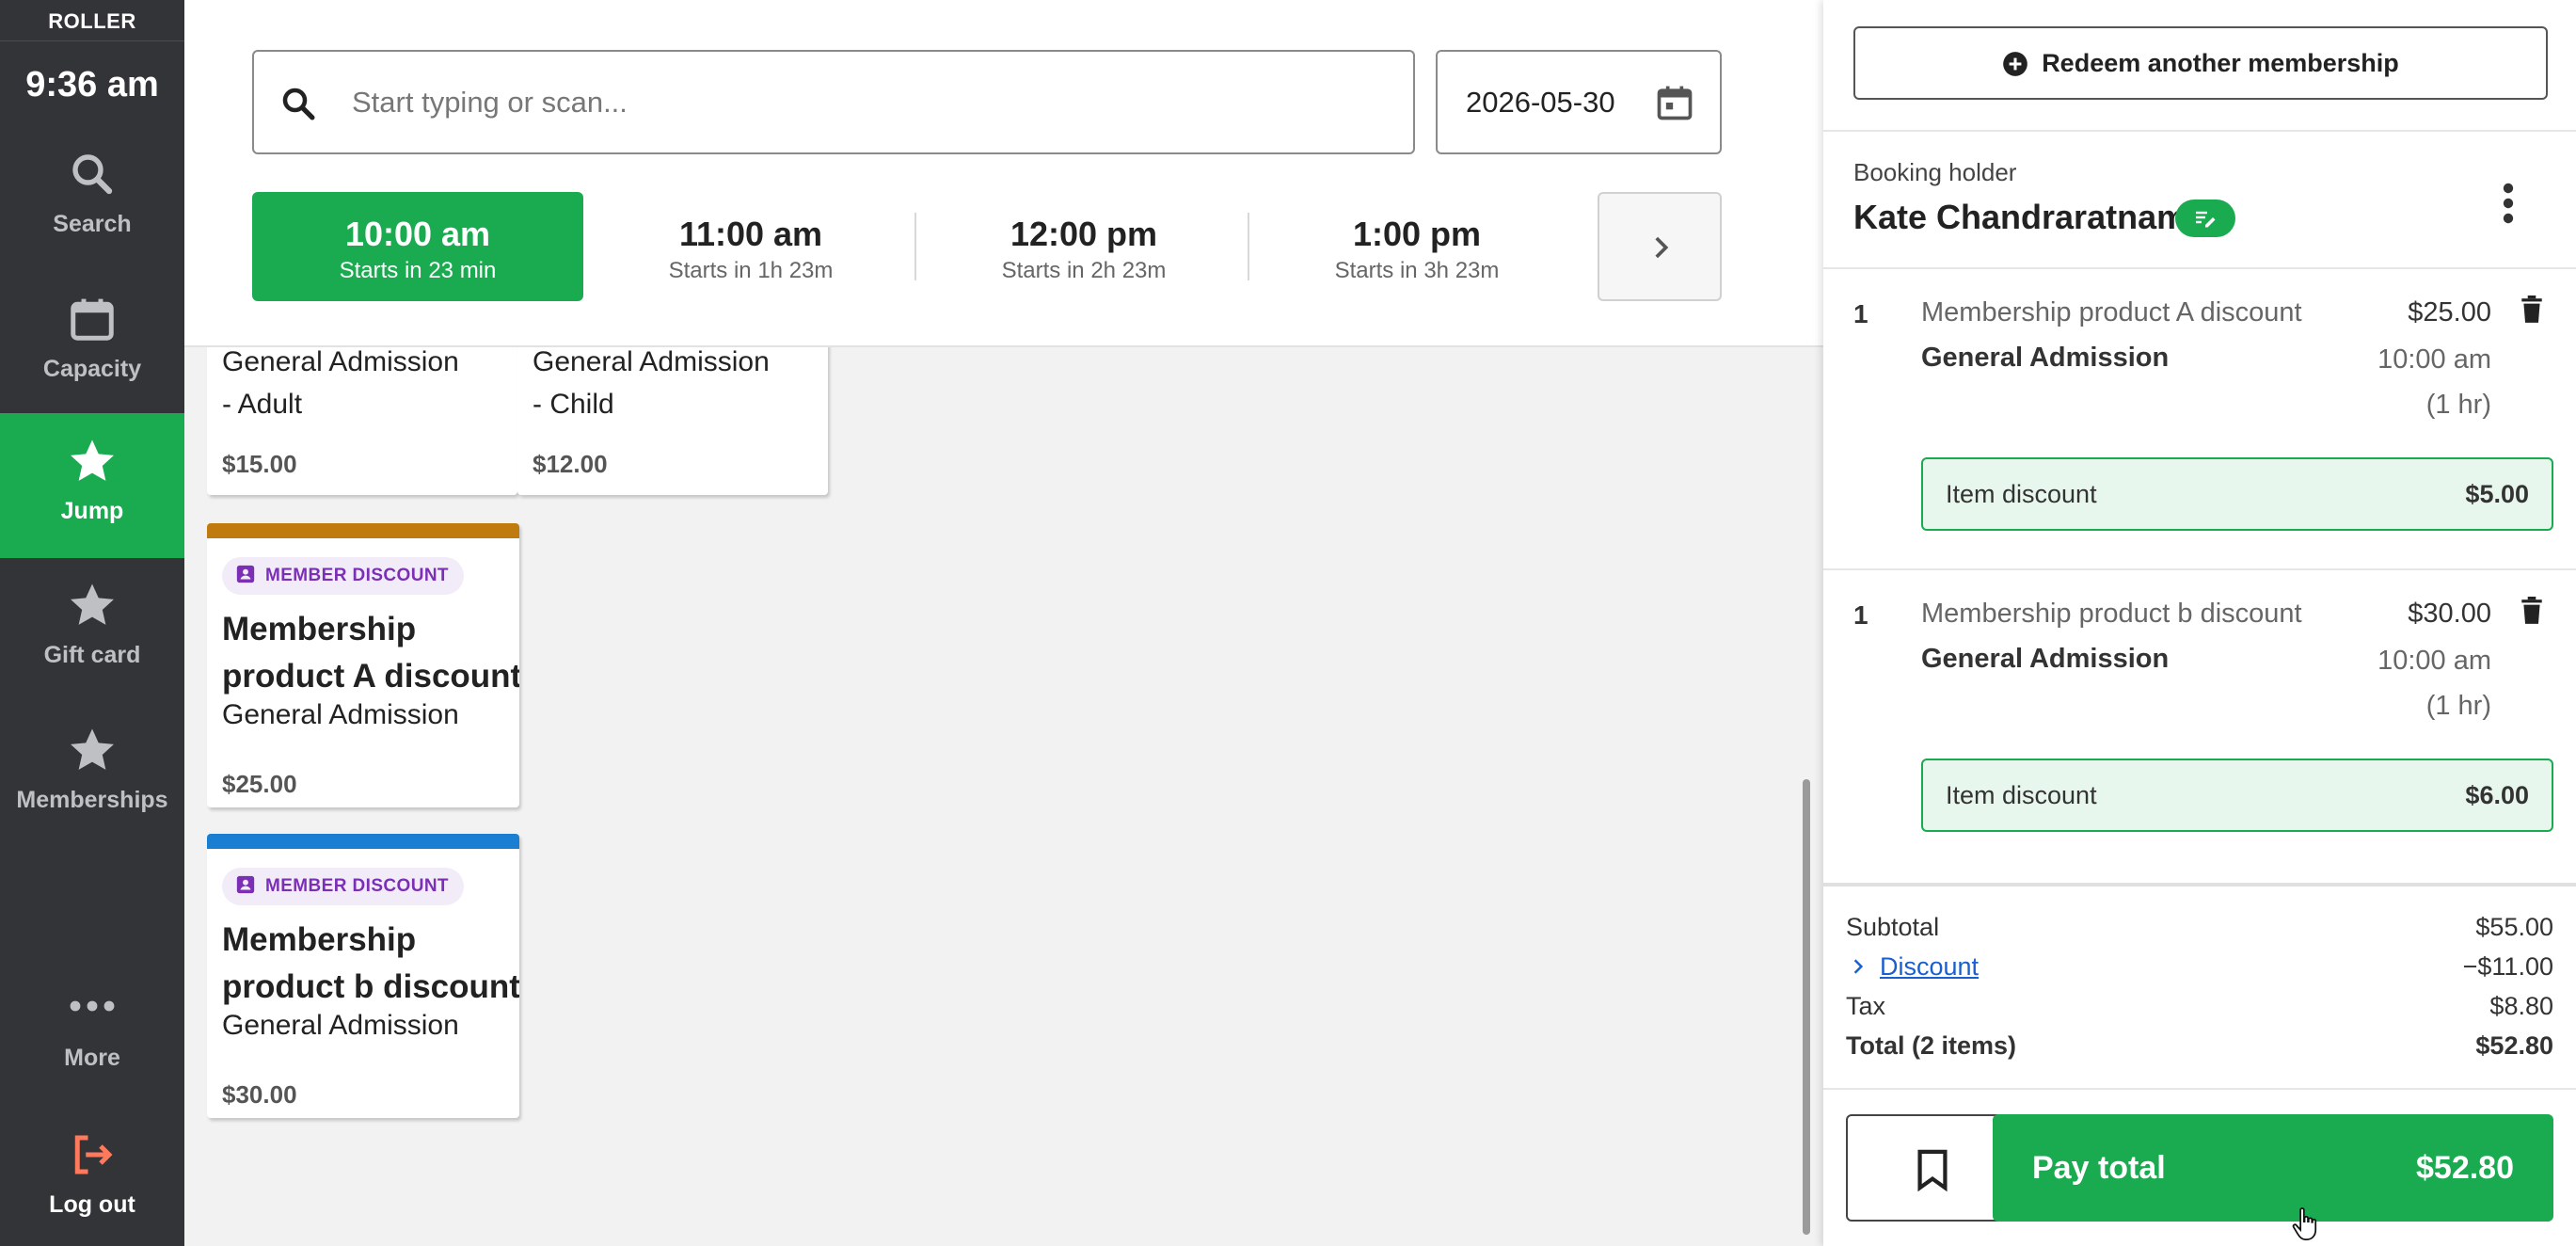 Image resolution: width=2576 pixels, height=1246 pixels. Describe the element at coordinates (570, 464) in the screenshot. I see `card-price: $12.00` at that location.